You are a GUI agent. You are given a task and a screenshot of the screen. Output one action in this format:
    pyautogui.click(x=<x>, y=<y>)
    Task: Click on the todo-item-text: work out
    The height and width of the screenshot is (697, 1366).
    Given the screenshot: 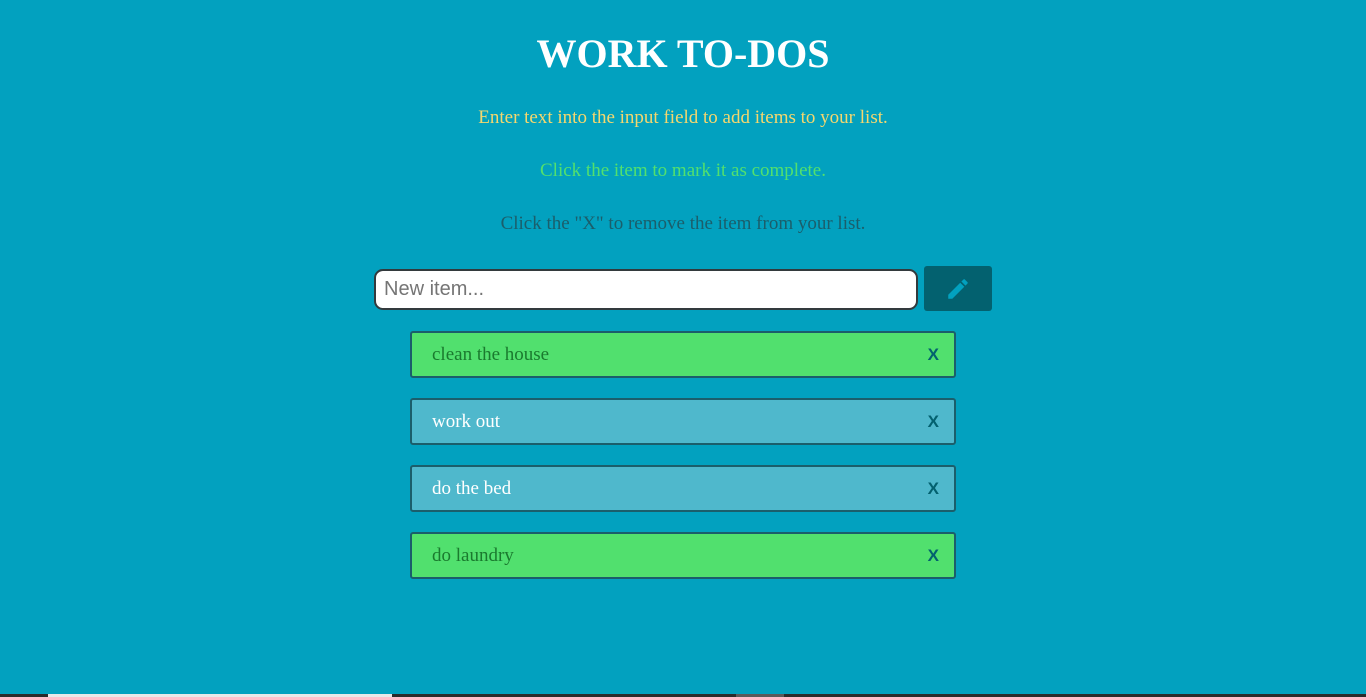 What is the action you would take?
    pyautogui.click(x=466, y=421)
    